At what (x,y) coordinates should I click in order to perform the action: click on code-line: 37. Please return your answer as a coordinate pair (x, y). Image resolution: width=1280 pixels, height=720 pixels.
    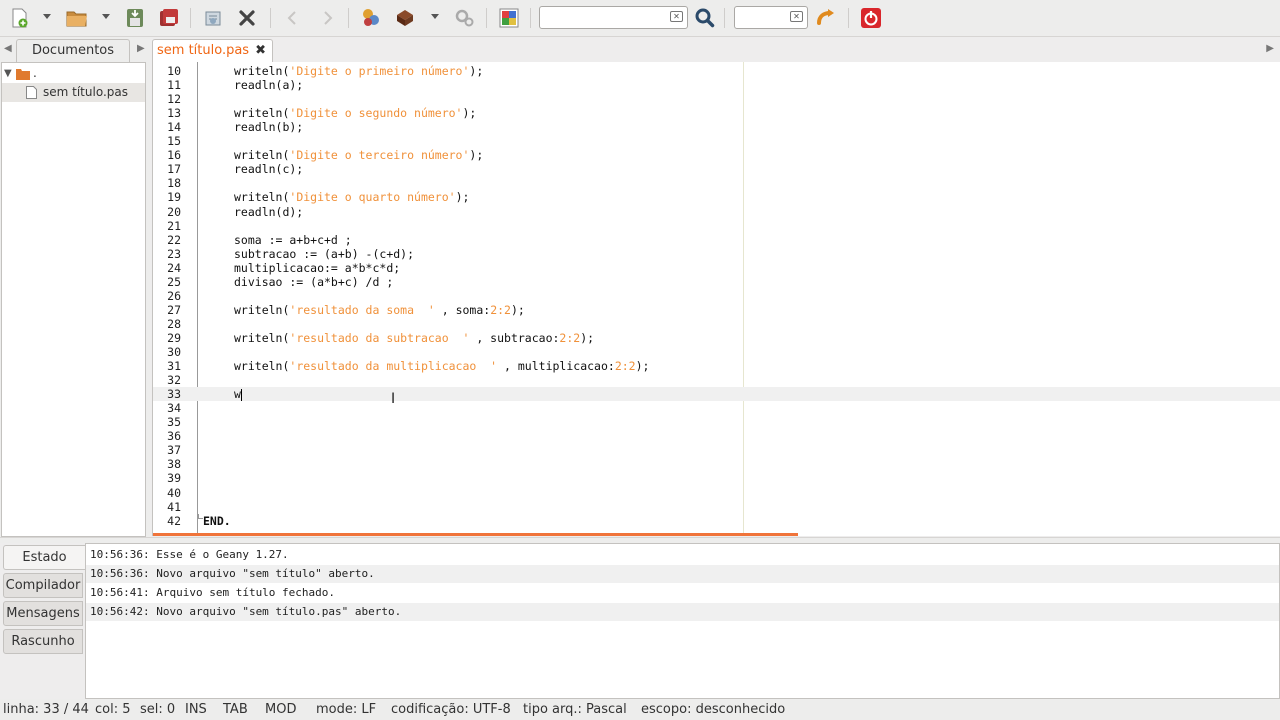
    Looking at the image, I should click on (716, 450).